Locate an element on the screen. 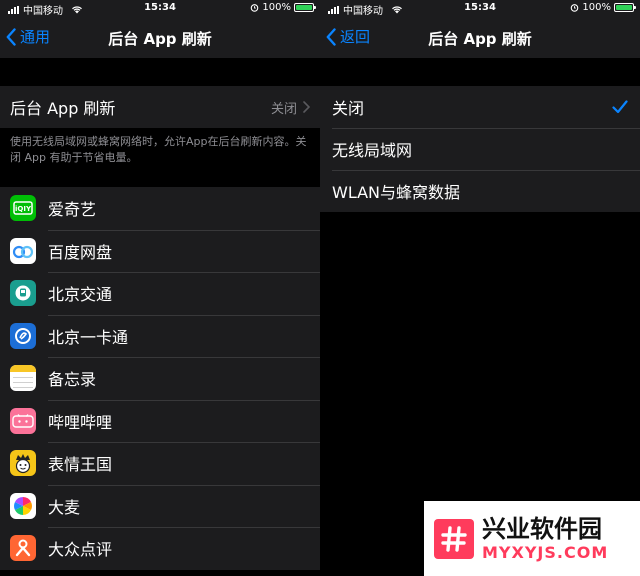 Image resolution: width=640 pixels, height=576 pixels. hash-logo-icon is located at coordinates (454, 538).